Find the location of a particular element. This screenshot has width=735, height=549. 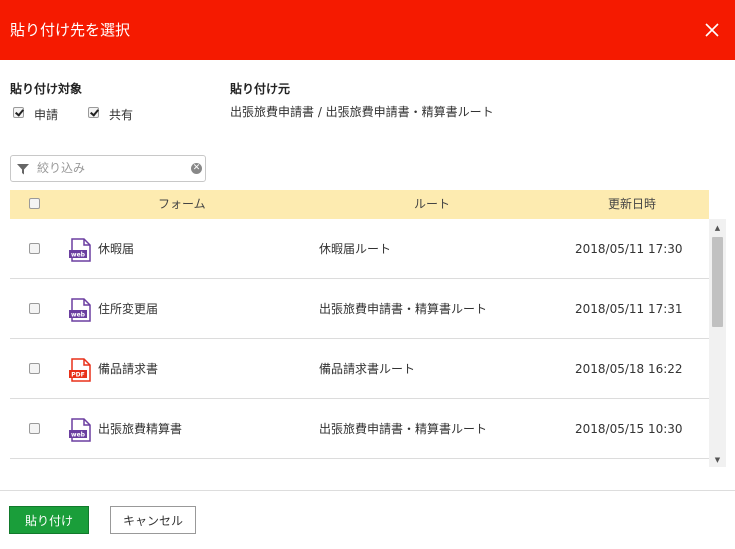

updated-date: 2018/05/15 10:30 is located at coordinates (629, 429).